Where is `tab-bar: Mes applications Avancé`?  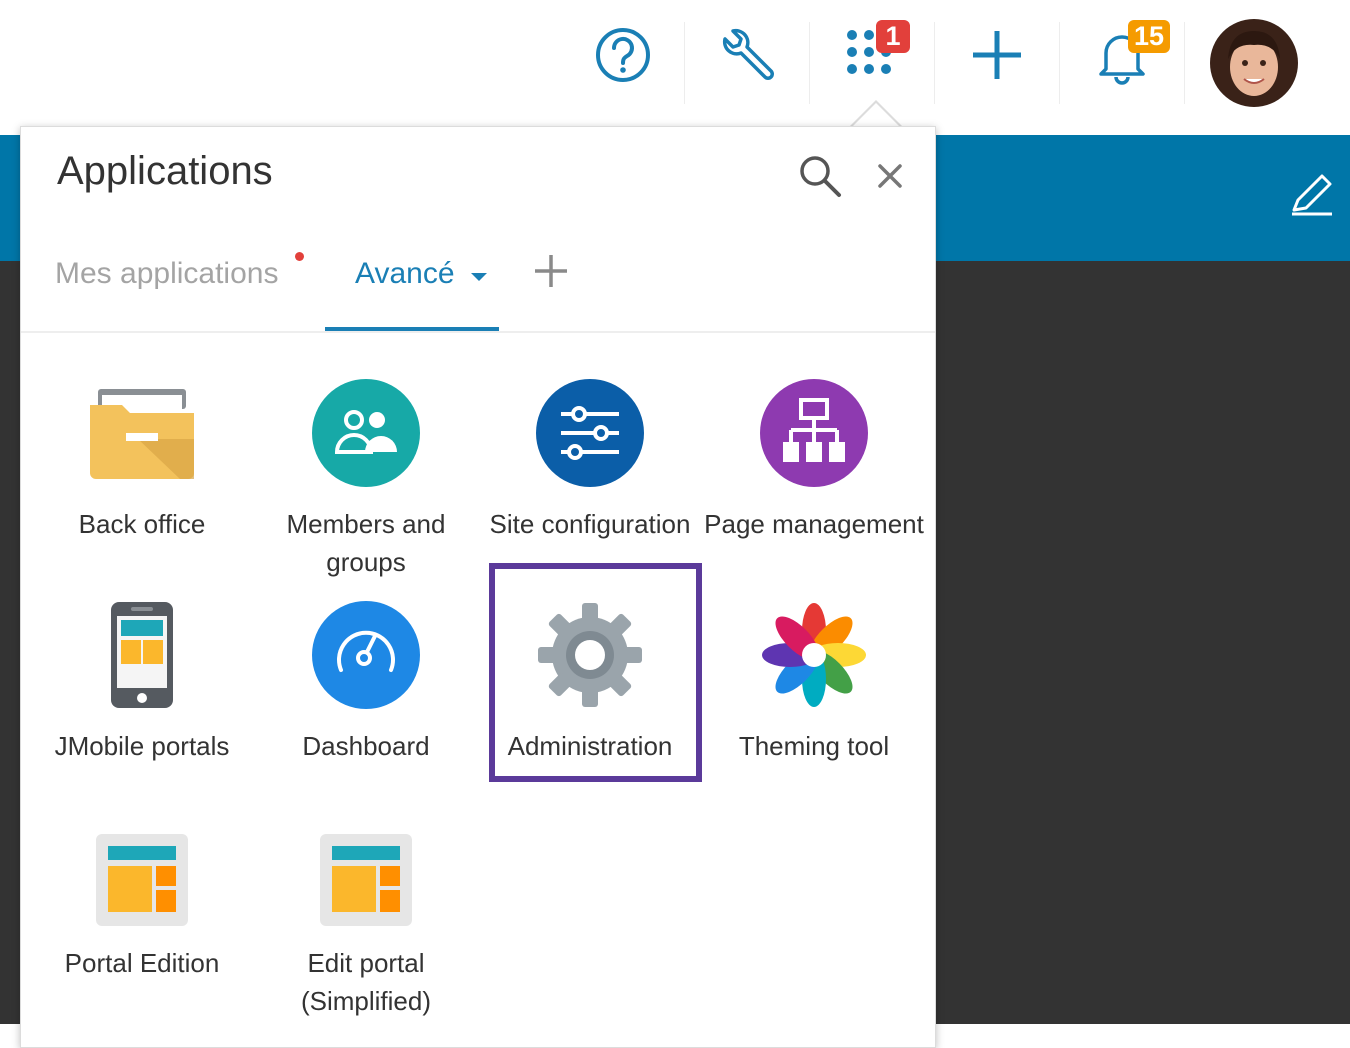 tab-bar: Mes applications Avancé is located at coordinates (478, 290).